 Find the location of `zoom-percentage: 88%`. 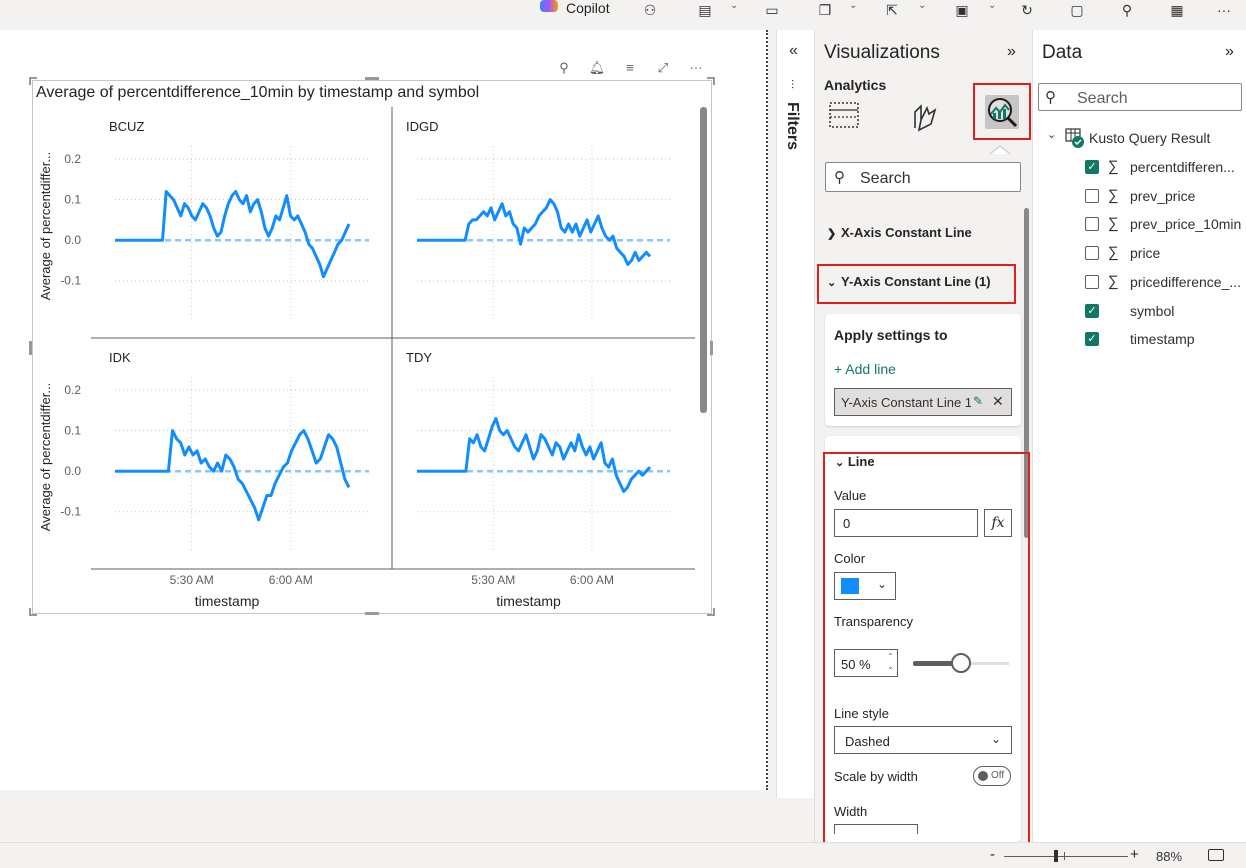

zoom-percentage: 88% is located at coordinates (1169, 856).